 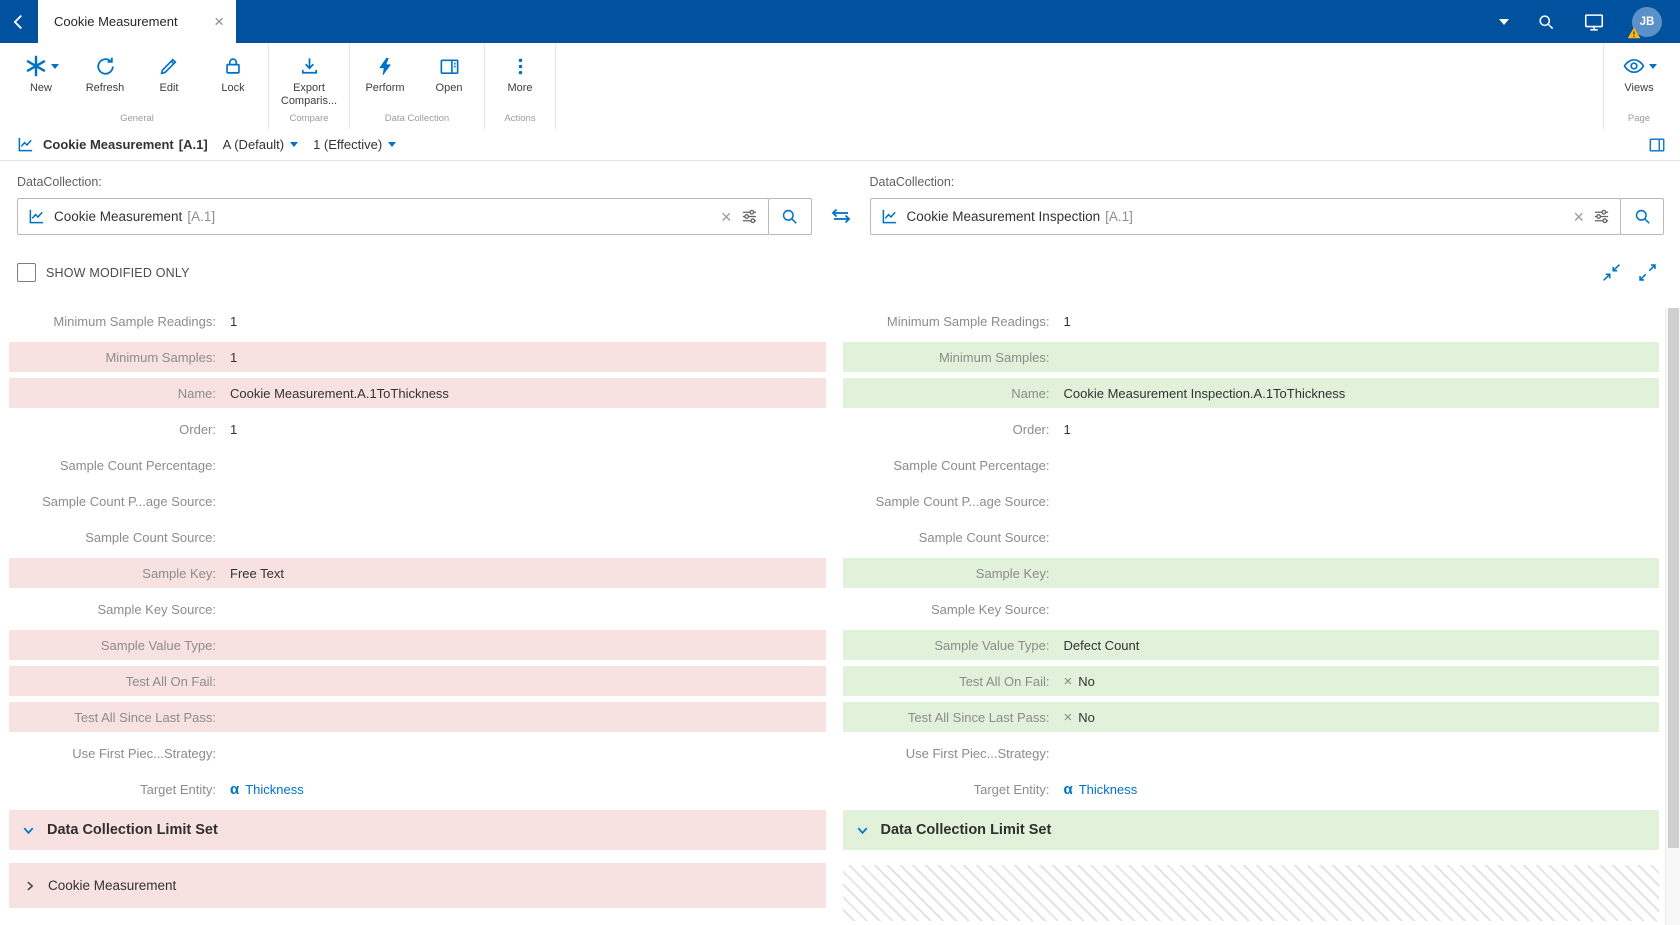 What do you see at coordinates (41, 73) in the screenshot?
I see `new-button: New` at bounding box center [41, 73].